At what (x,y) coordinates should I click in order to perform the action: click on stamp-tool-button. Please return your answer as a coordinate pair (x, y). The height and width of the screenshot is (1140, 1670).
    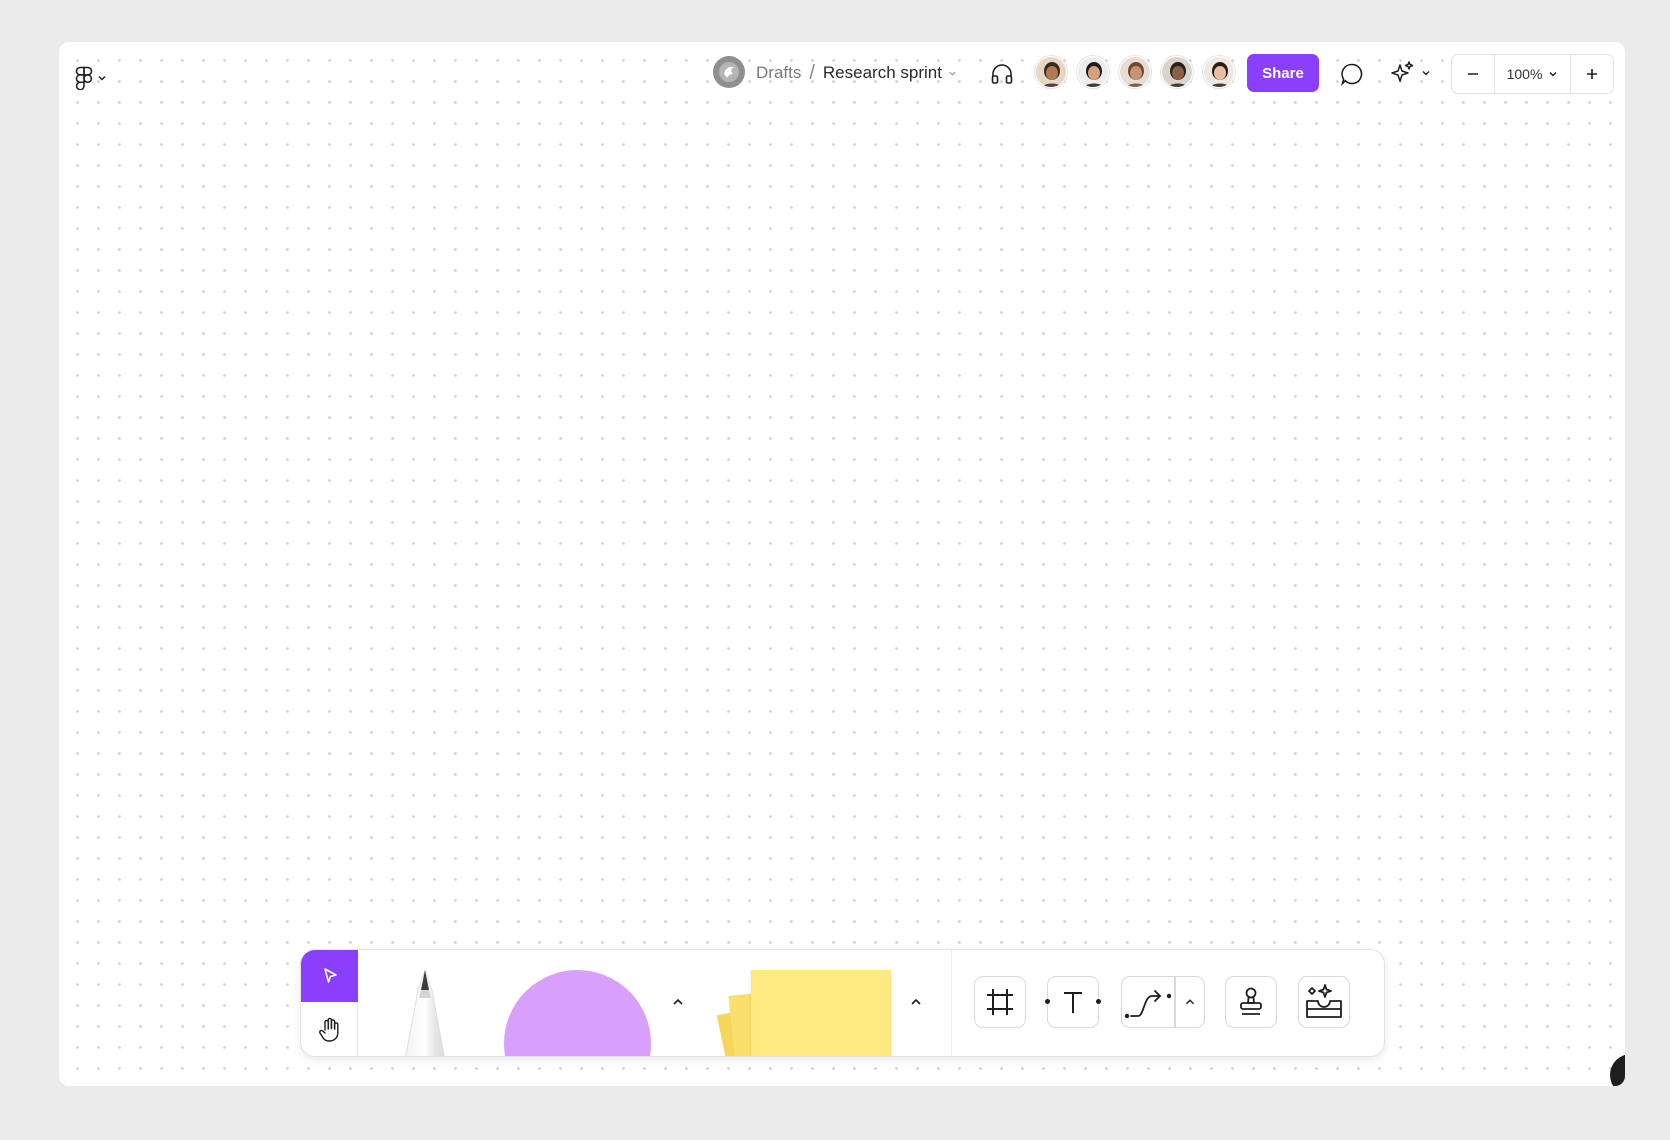
    Looking at the image, I should click on (1251, 1002).